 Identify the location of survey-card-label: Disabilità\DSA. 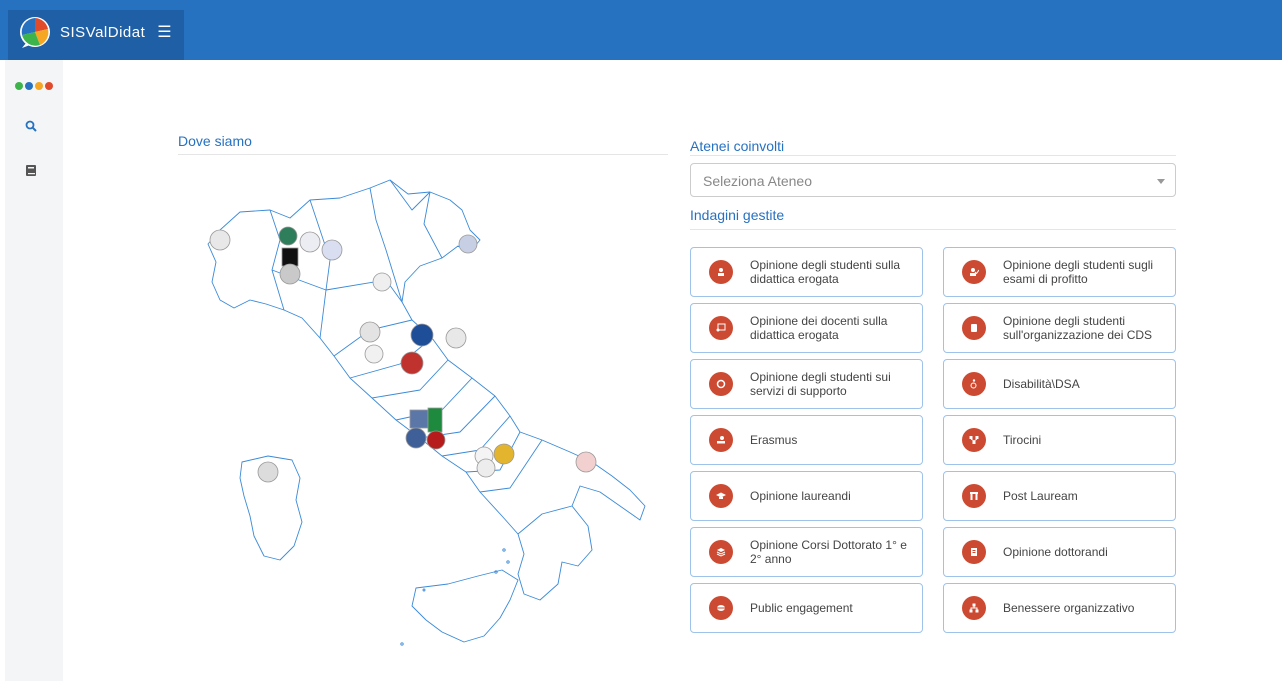
(1041, 384).